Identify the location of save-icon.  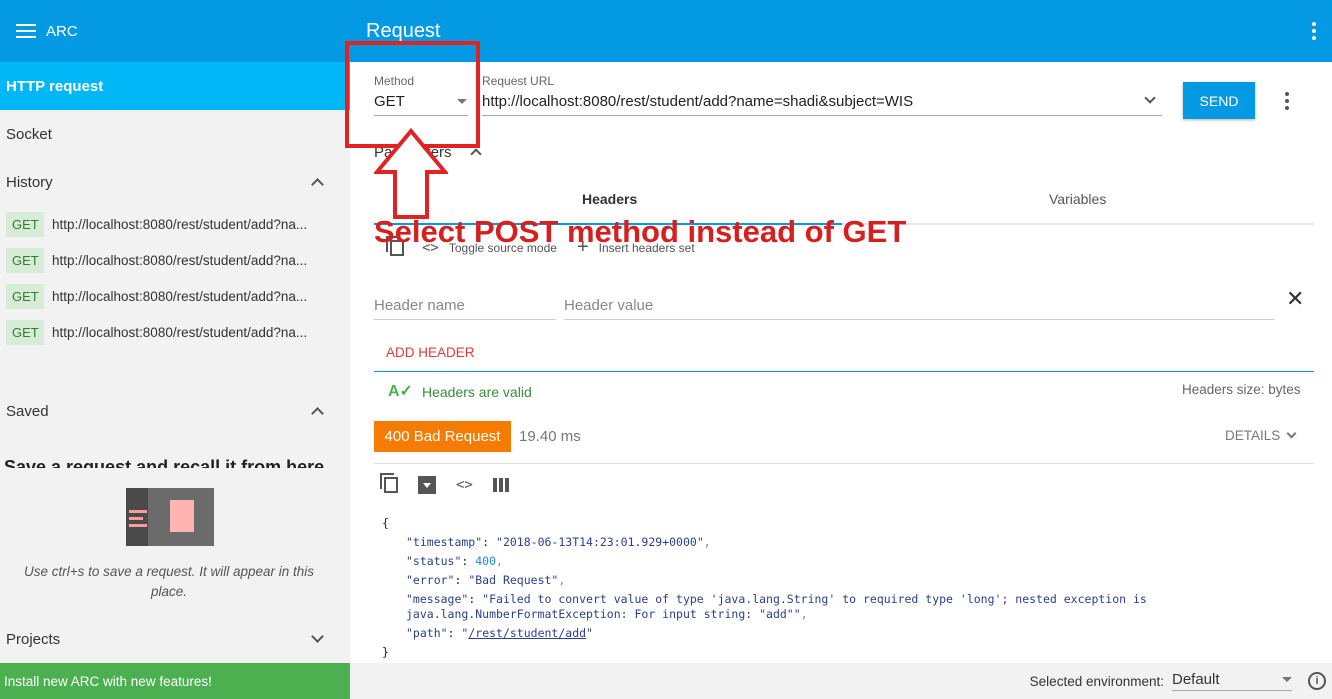
(427, 485).